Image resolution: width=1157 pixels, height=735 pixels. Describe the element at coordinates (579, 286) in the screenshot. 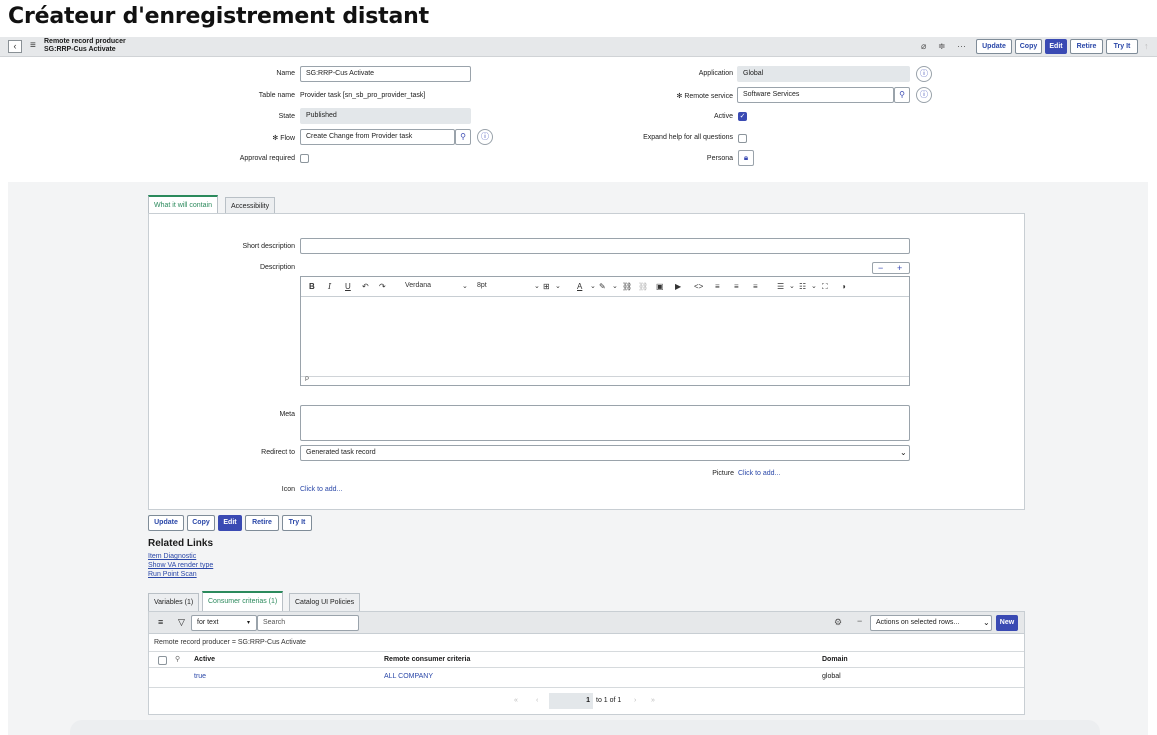

I see `text-color-icon: A` at that location.